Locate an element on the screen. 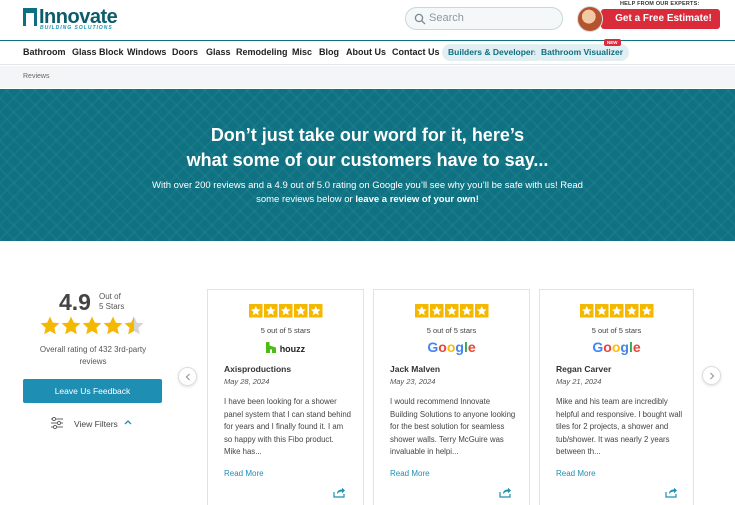  free-estimate-button: Get a Free Estimate! is located at coordinates (660, 19).